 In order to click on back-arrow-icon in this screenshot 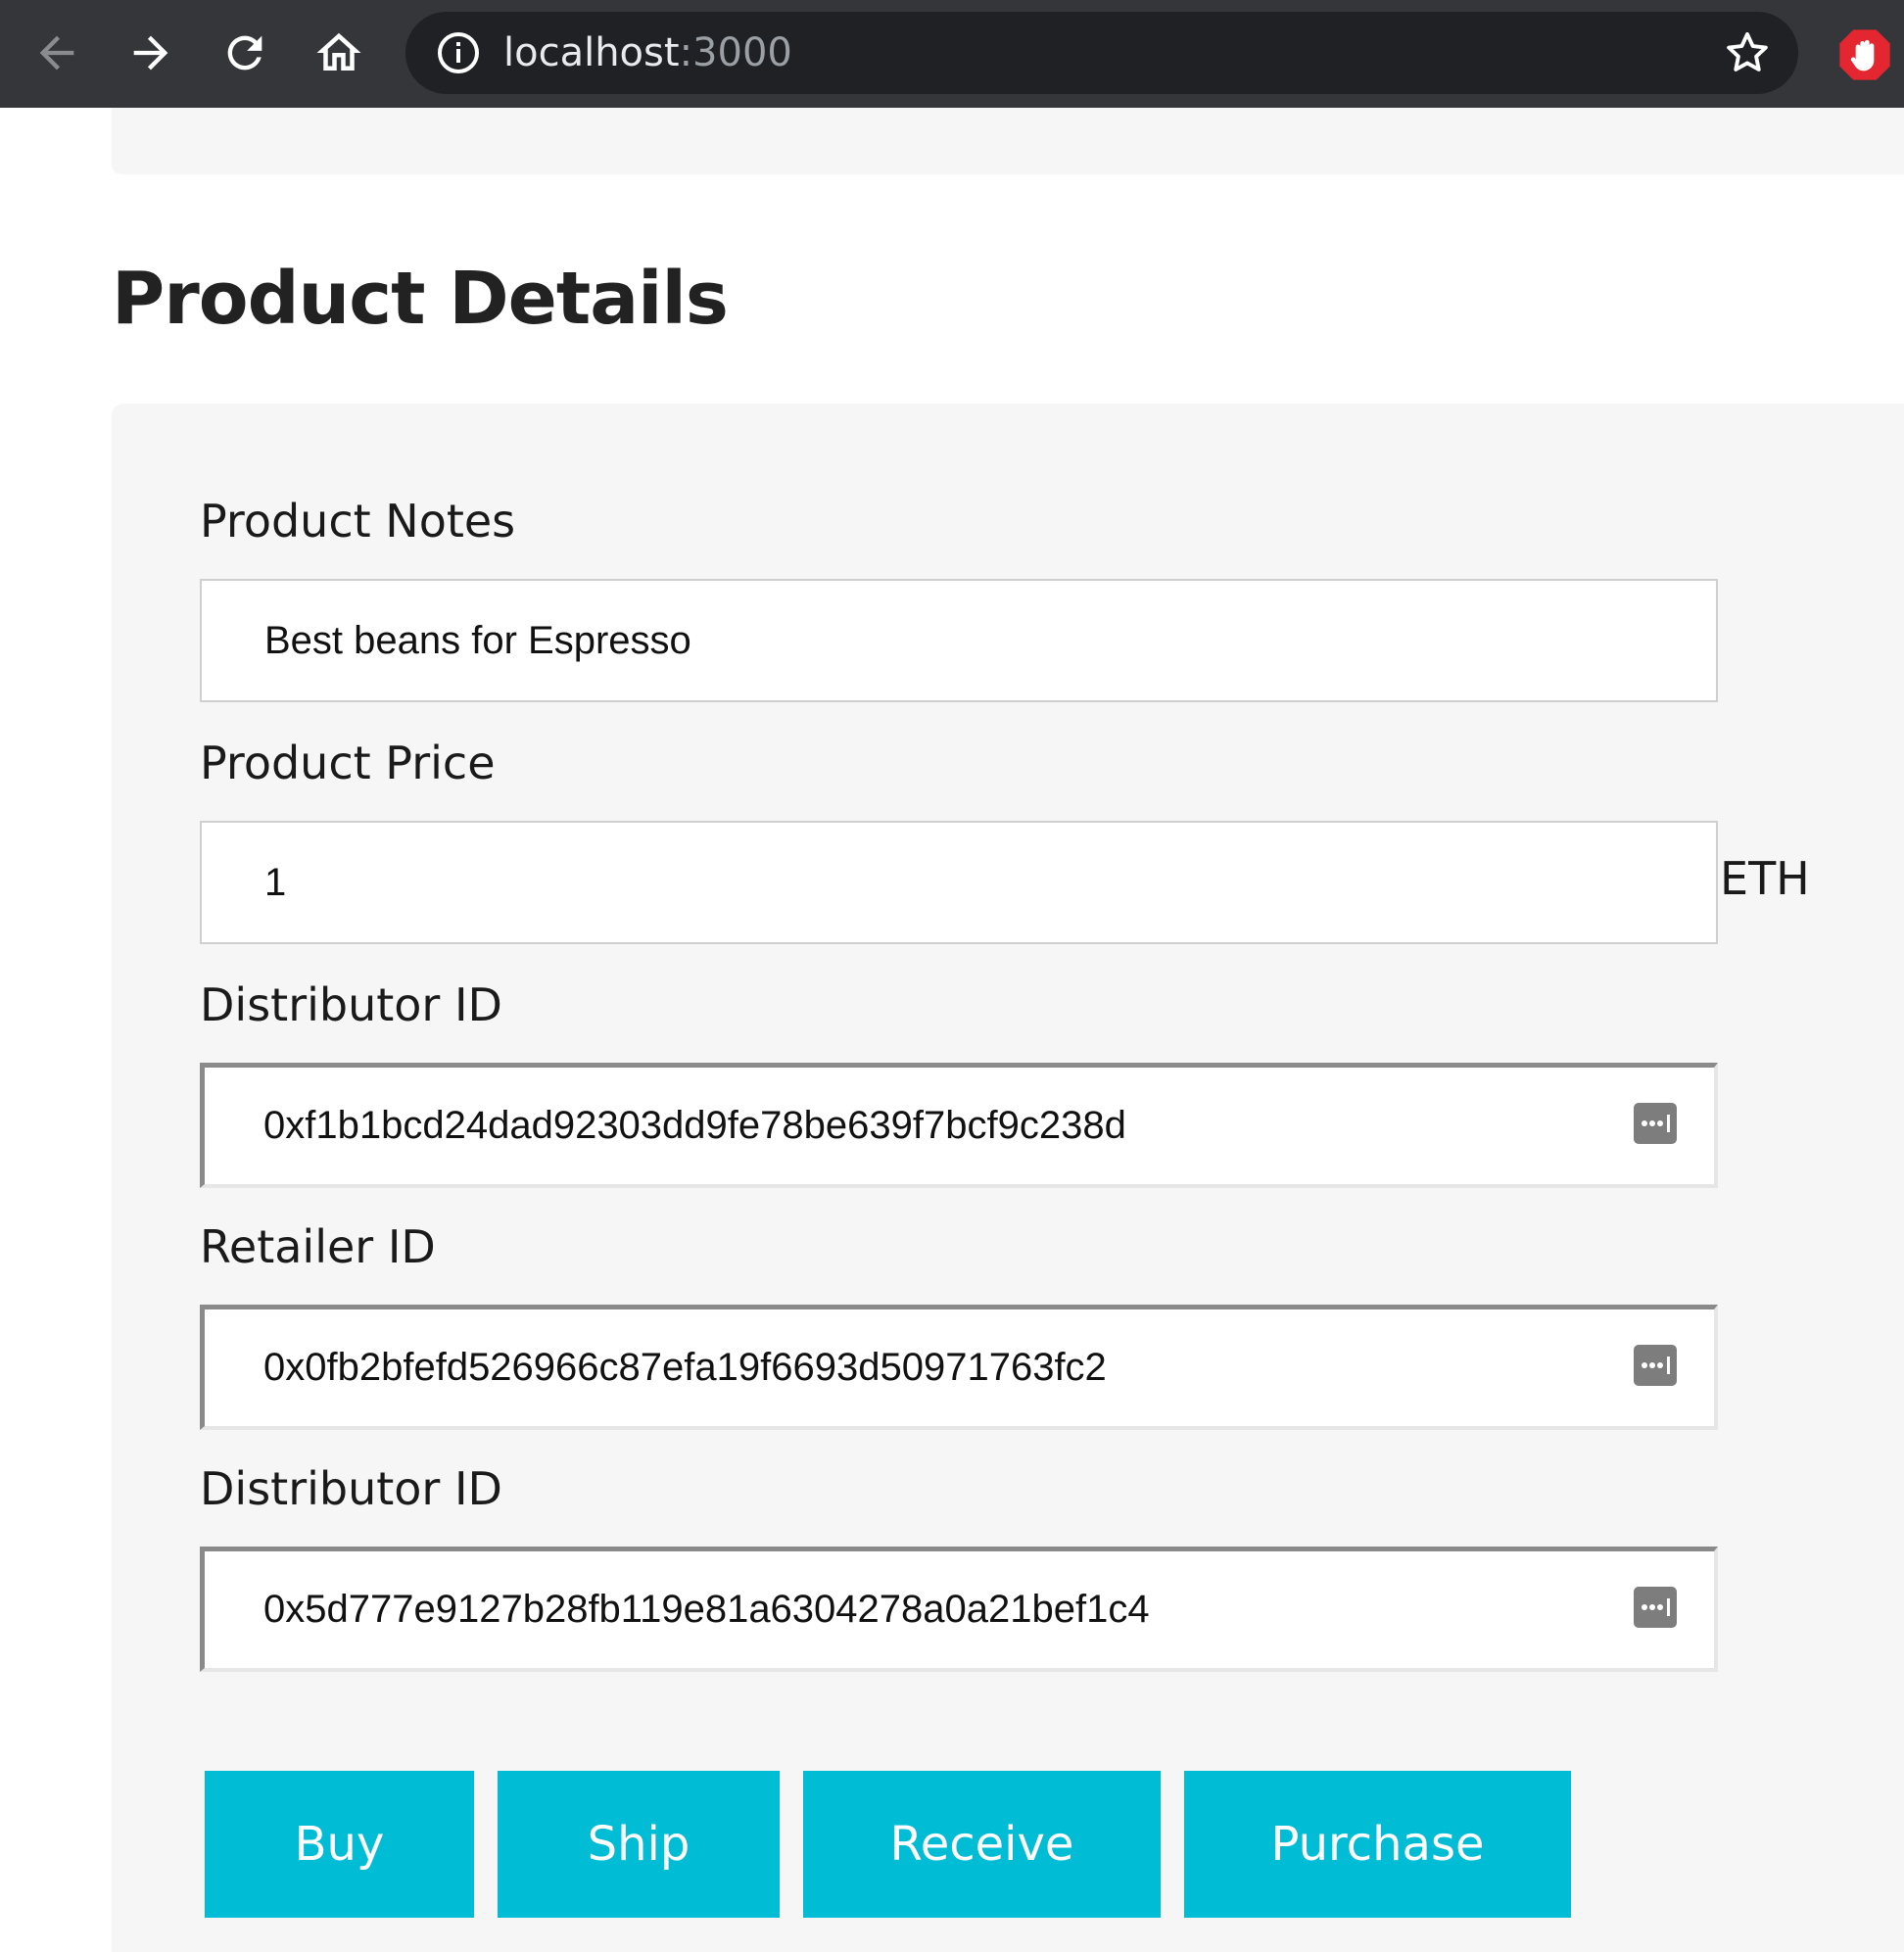, I will do `click(56, 53)`.